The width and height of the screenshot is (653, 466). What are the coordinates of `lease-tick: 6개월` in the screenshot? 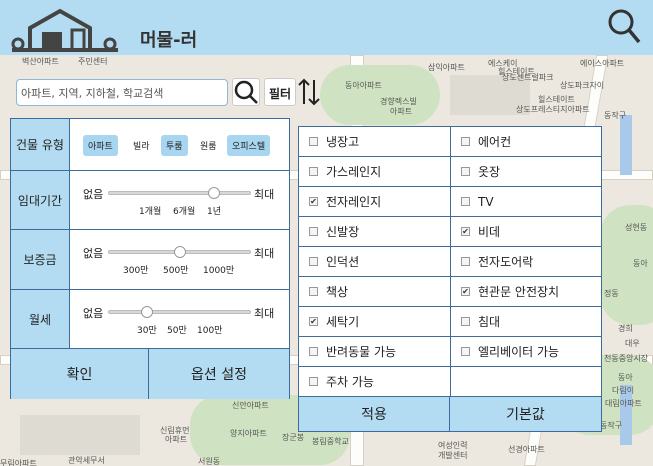 It's located at (184, 212).